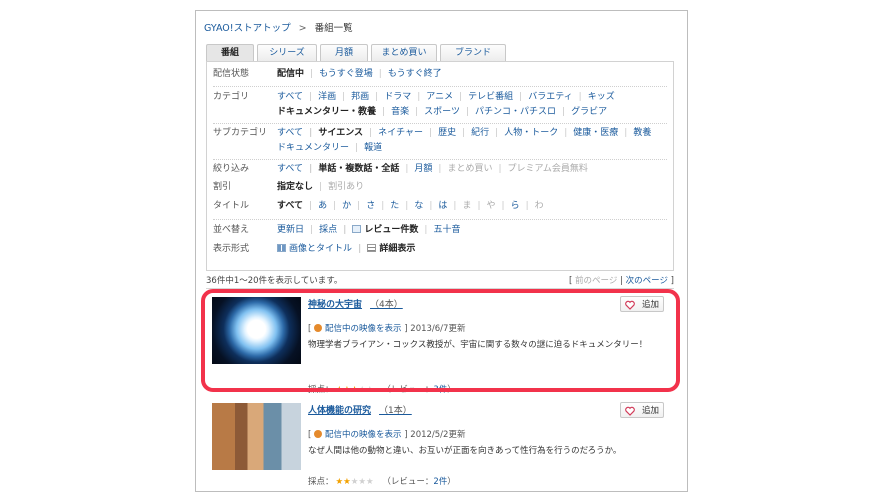  I want to click on subcategory-documentary: ドキュメンタリー, so click(313, 148).